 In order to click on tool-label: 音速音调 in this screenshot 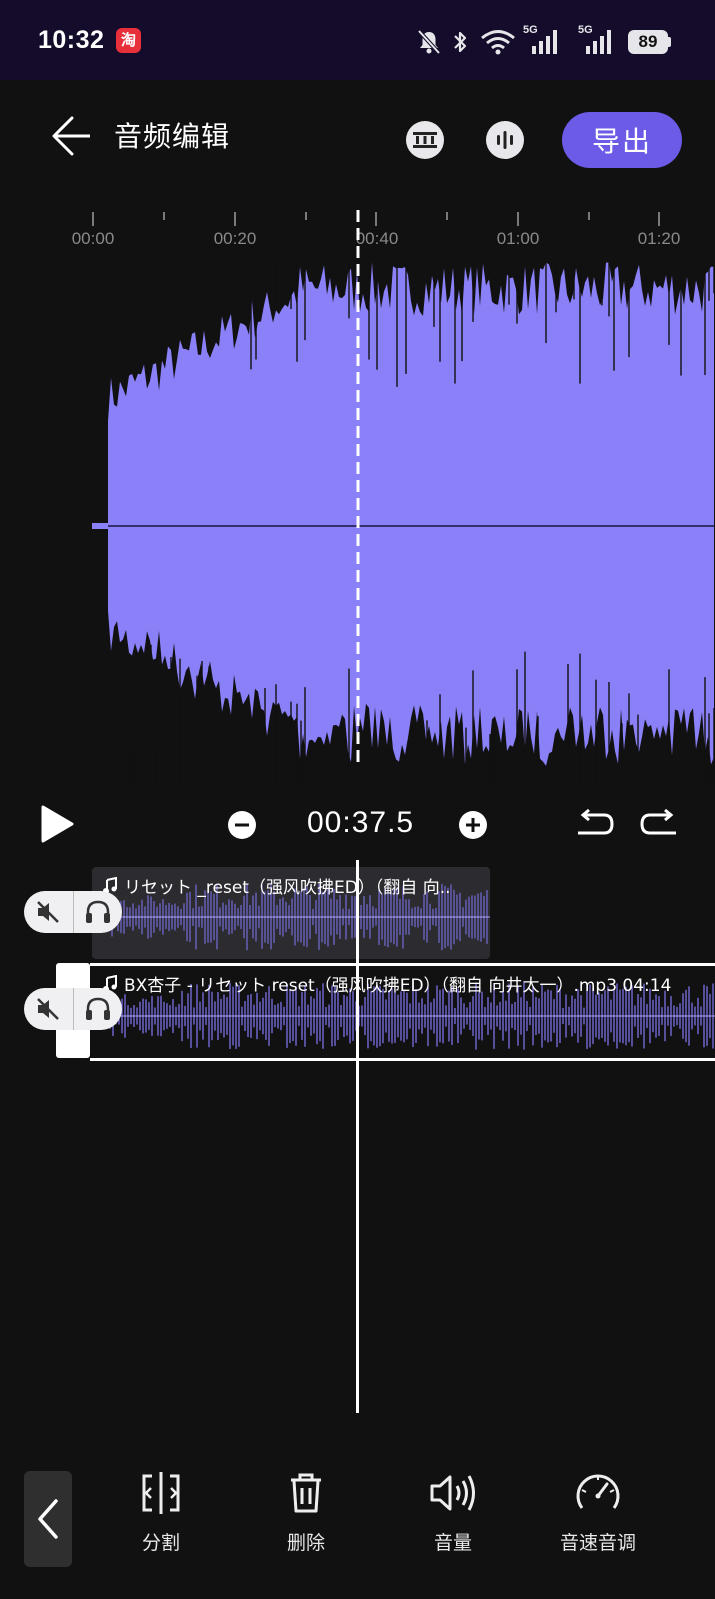, I will do `click(597, 1543)`.